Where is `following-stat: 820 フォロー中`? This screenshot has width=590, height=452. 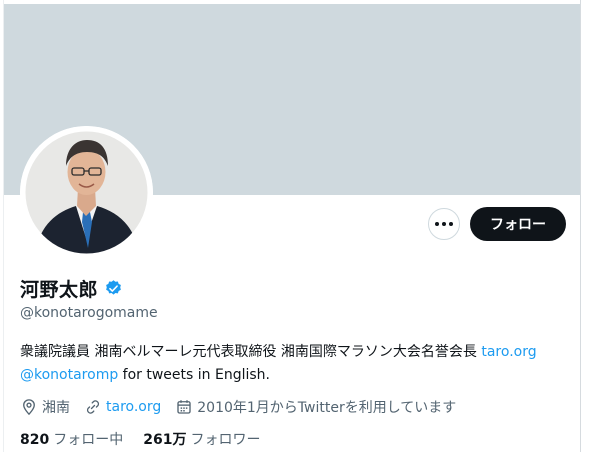 following-stat: 820 フォロー中 is located at coordinates (71, 439).